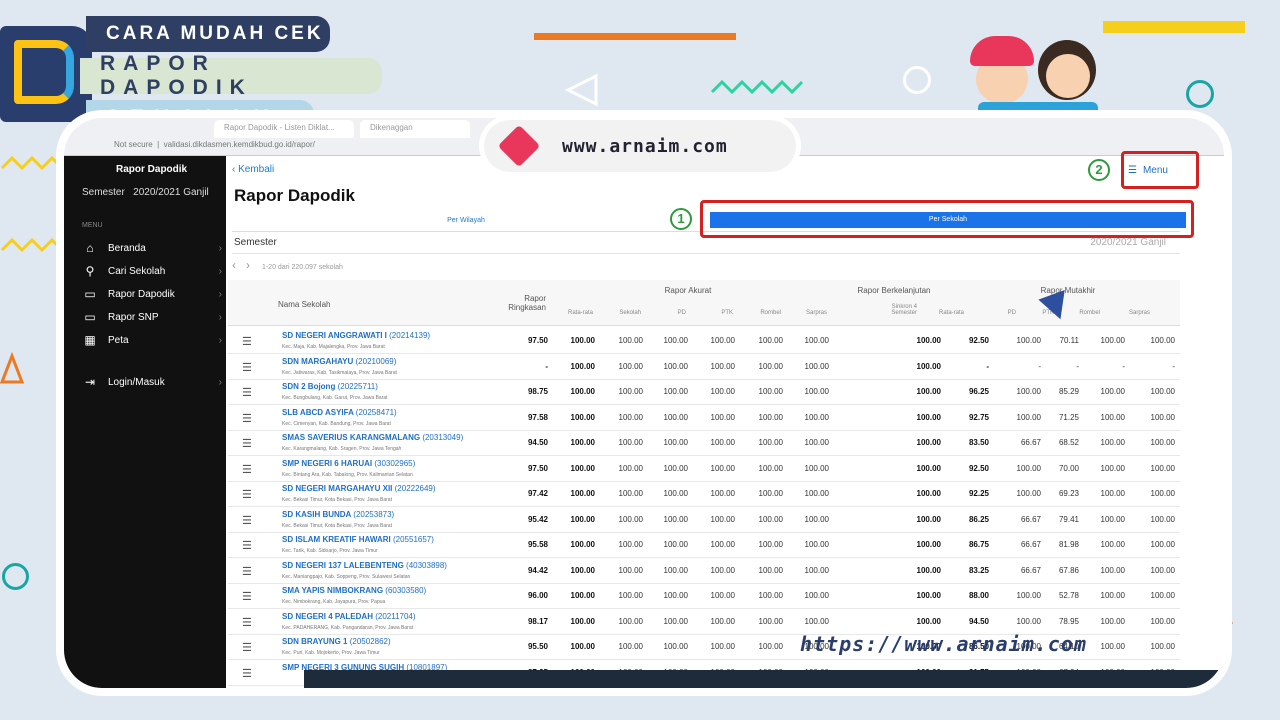 The image size is (1280, 720). Describe the element at coordinates (372, 437) in the screenshot. I see `school-name-link: SMAS SAVERIUS KARANGMALANG (20313049)` at that location.